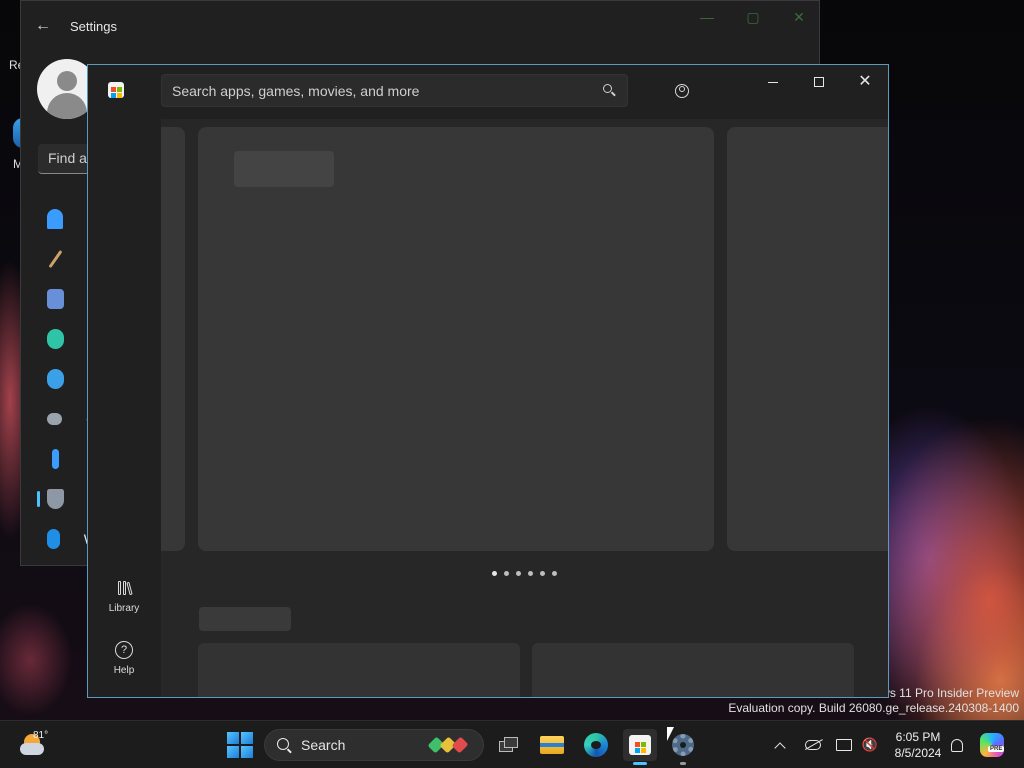  What do you see at coordinates (807, 339) in the screenshot?
I see `hero-card-next` at bounding box center [807, 339].